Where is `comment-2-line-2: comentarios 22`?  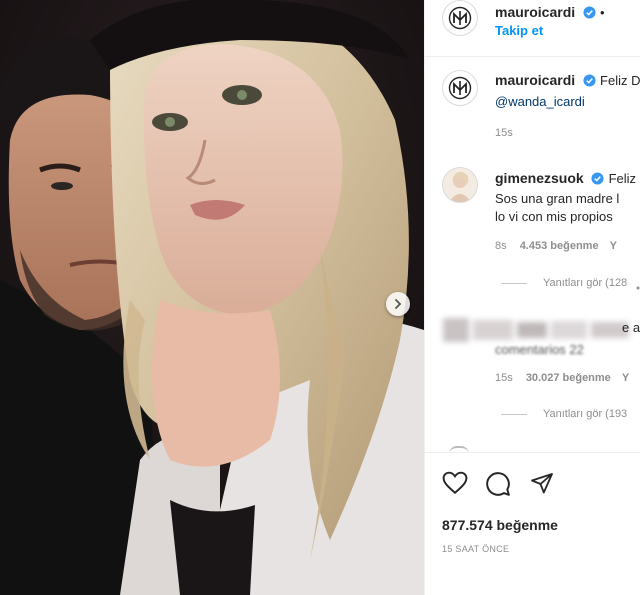
comment-2-line-2: comentarios 22 is located at coordinates (539, 349).